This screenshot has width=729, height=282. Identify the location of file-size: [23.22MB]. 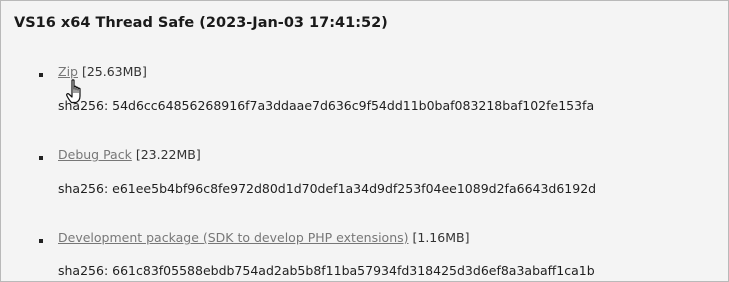
(168, 154).